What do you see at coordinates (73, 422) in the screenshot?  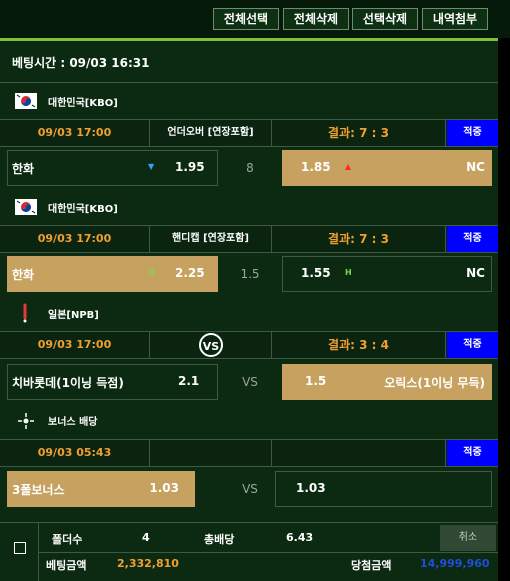 I see `league-name: 보너스 배당` at bounding box center [73, 422].